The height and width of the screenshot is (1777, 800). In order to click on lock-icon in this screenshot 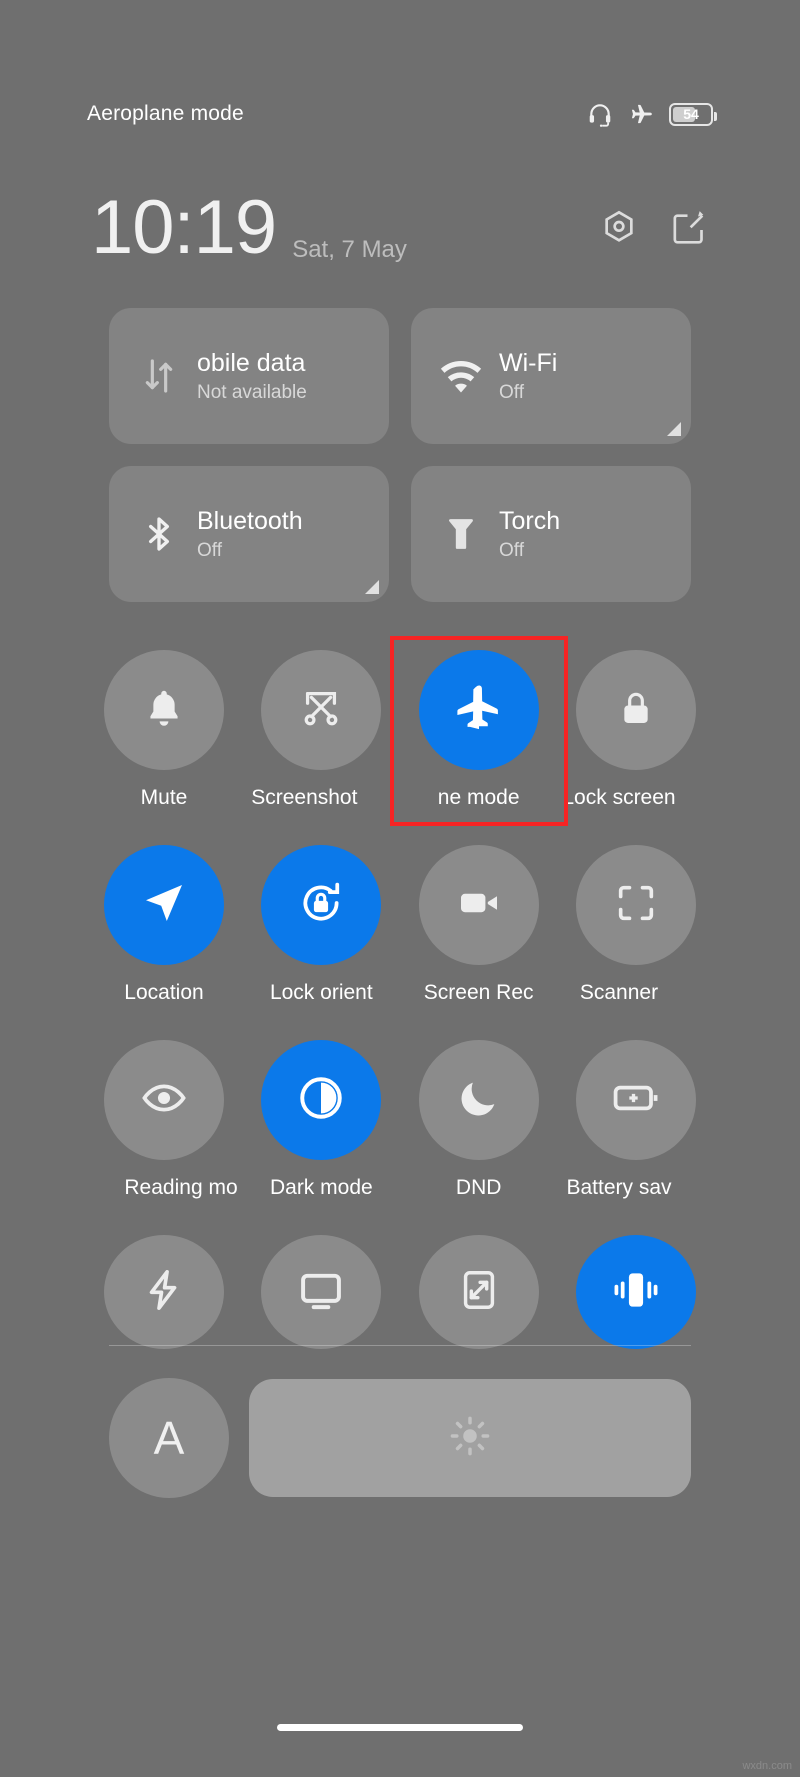, I will do `click(636, 710)`.